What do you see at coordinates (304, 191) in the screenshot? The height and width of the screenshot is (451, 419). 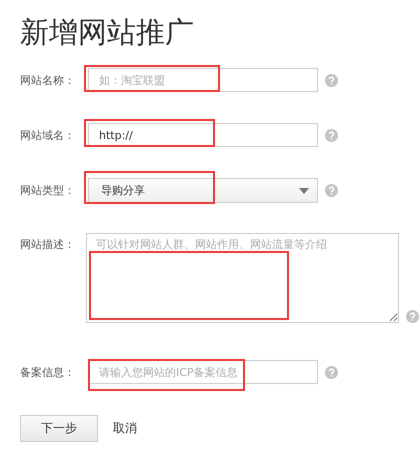 I see `caret-icon` at bounding box center [304, 191].